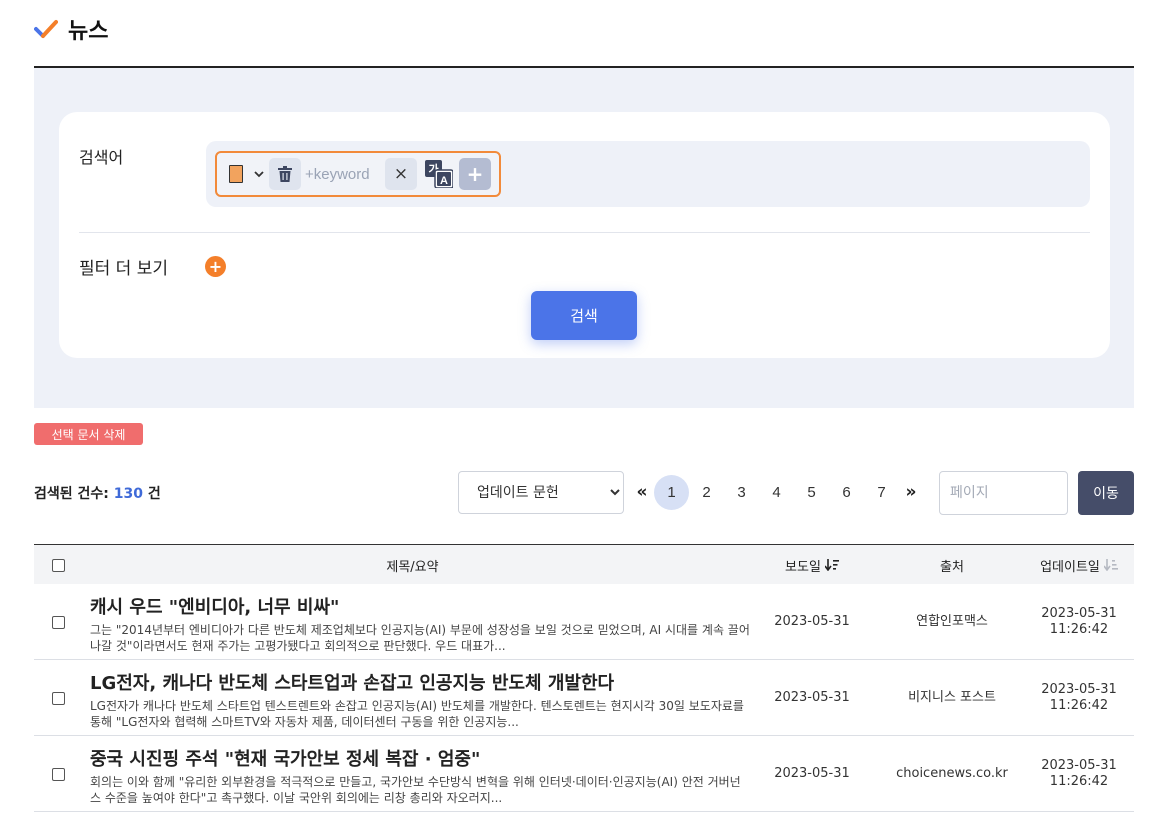 The image size is (1168, 815). I want to click on header-updated-label: 업데이트일, so click(1070, 567).